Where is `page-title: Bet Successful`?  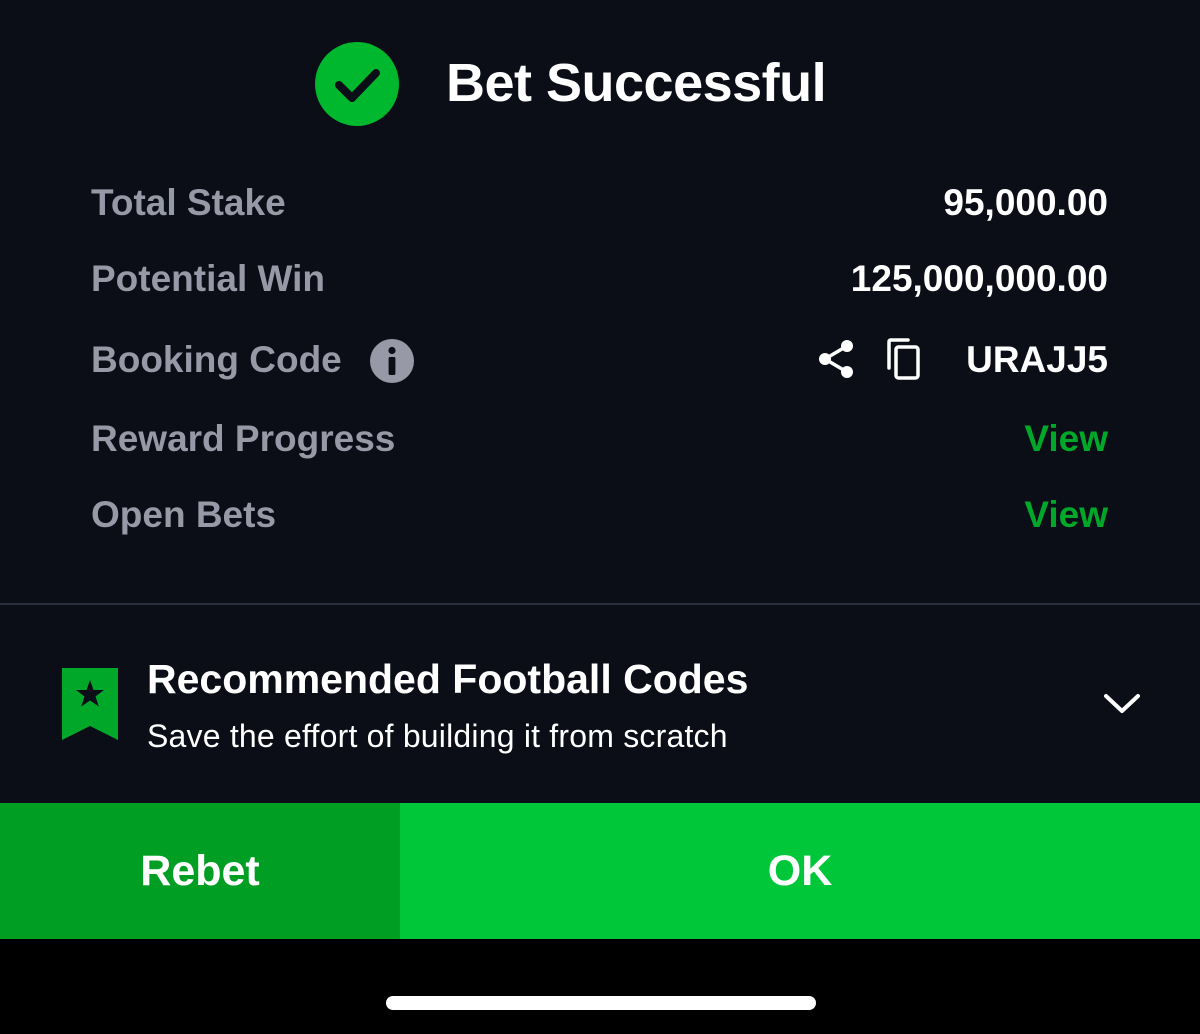 page-title: Bet Successful is located at coordinates (636, 83).